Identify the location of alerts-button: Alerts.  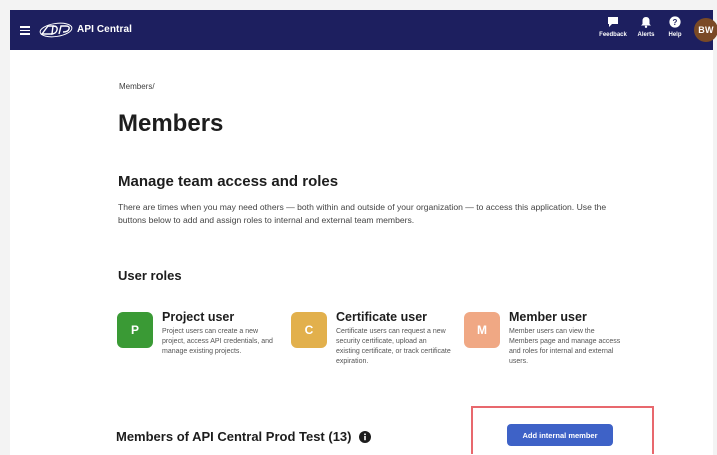
(646, 27).